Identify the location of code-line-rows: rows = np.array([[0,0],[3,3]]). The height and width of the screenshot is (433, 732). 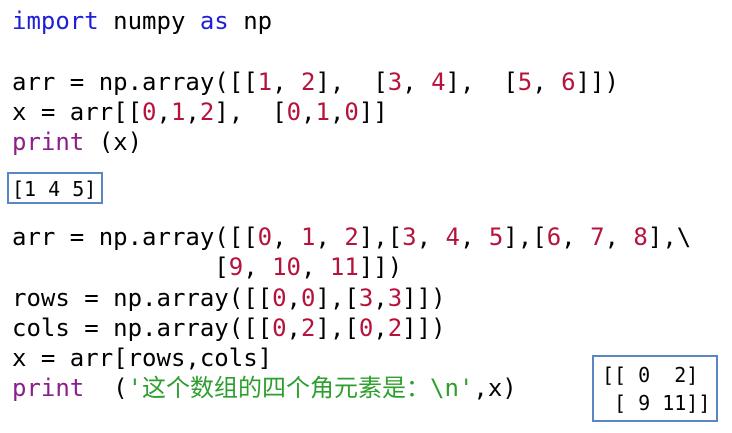
(229, 298).